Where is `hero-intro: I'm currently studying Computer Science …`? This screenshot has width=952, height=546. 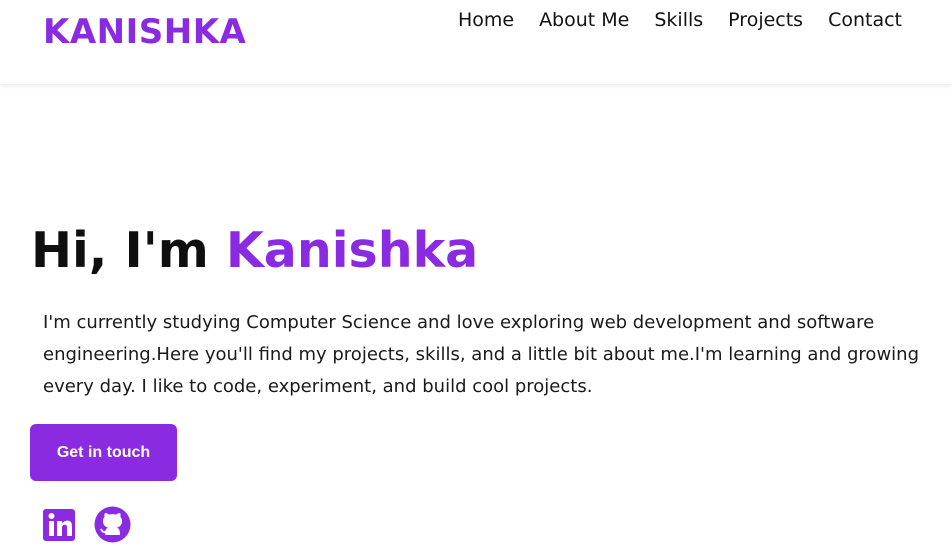
hero-intro: I'm currently studying Computer Science … is located at coordinates (481, 354).